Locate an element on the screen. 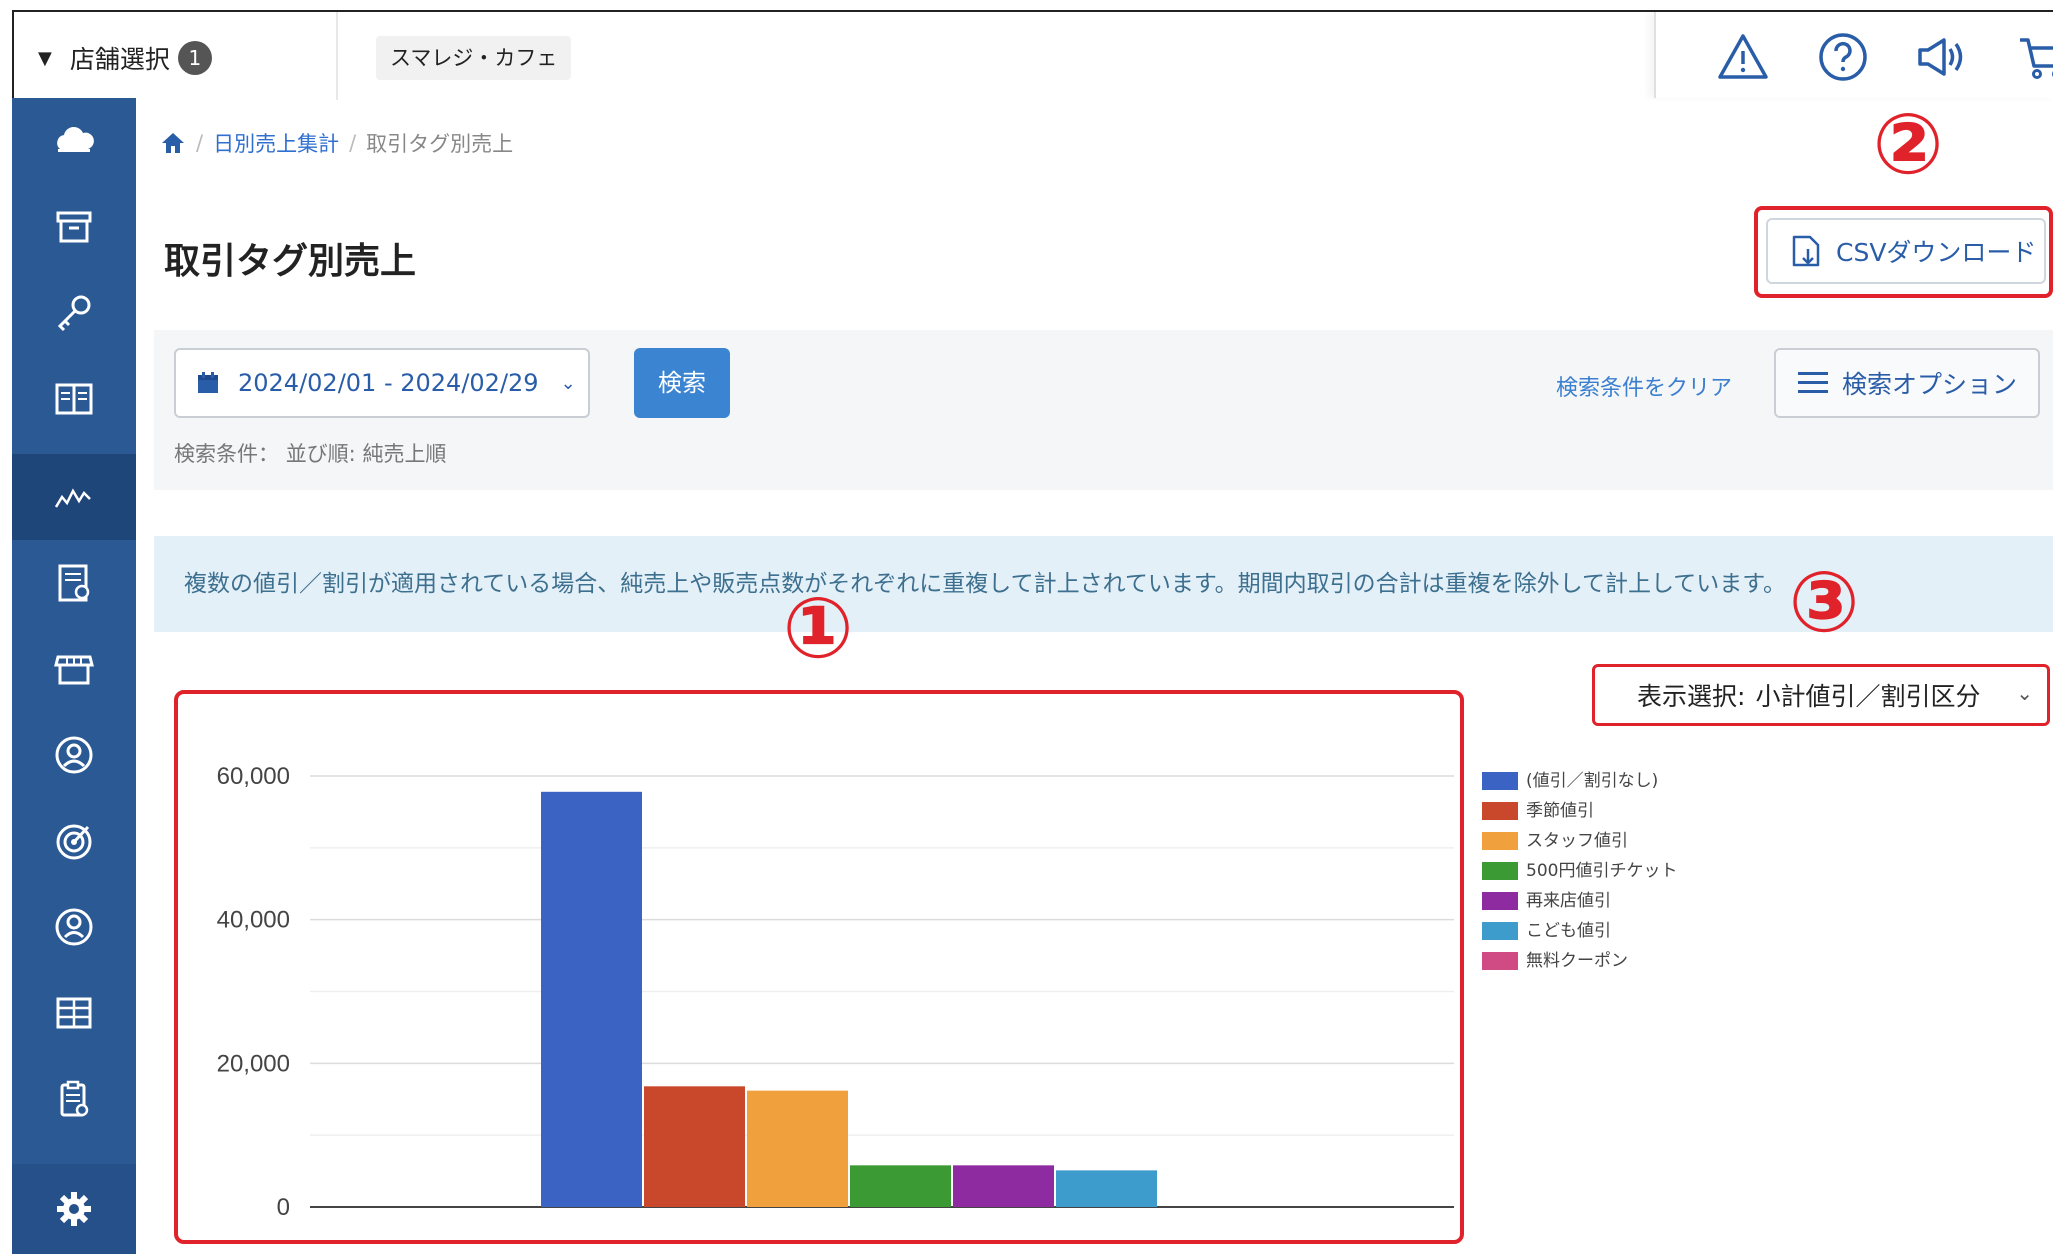 The height and width of the screenshot is (1254, 2053). legend-item: 再来店値引 is located at coordinates (1584, 901).